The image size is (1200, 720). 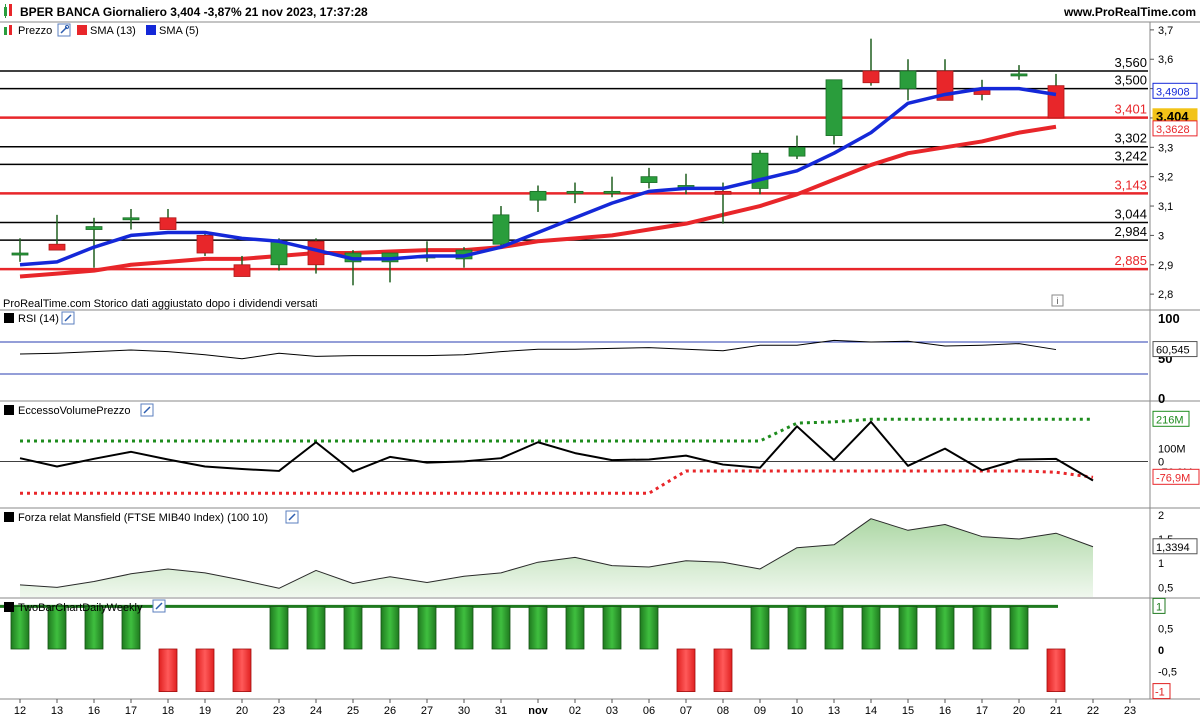 I want to click on y-tick-label: 3,1, so click(x=1165, y=207).